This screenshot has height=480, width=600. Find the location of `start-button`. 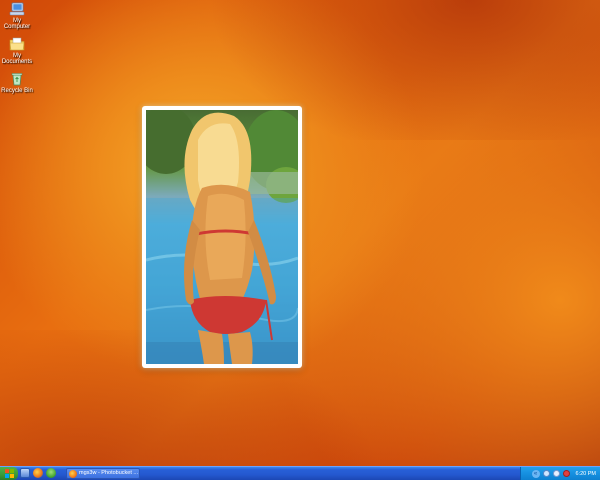

start-button is located at coordinates (9, 473).